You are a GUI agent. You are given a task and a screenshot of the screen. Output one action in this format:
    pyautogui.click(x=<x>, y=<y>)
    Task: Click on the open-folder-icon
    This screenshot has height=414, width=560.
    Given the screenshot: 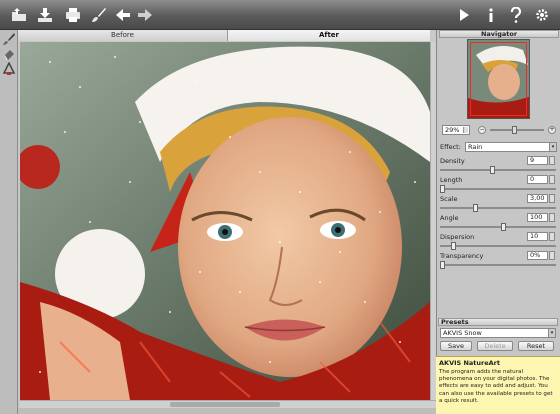 What is the action you would take?
    pyautogui.click(x=19, y=15)
    